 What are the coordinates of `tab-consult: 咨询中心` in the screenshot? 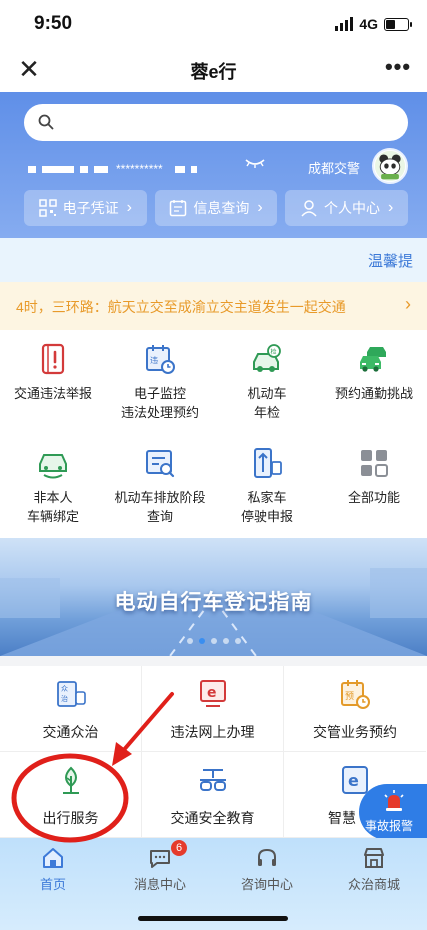 It's located at (267, 869).